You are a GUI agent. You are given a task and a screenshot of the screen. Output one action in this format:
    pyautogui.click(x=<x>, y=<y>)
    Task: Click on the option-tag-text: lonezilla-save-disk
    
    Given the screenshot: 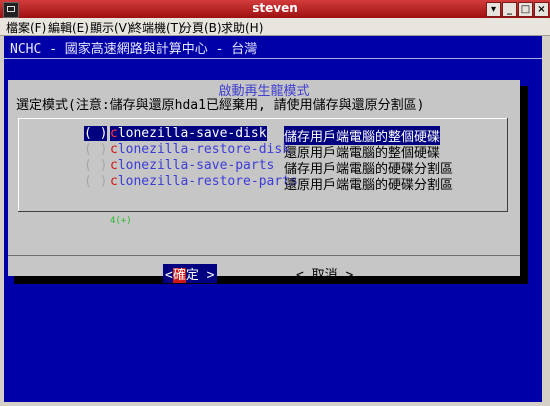 What is the action you would take?
    pyautogui.click(x=192, y=133)
    